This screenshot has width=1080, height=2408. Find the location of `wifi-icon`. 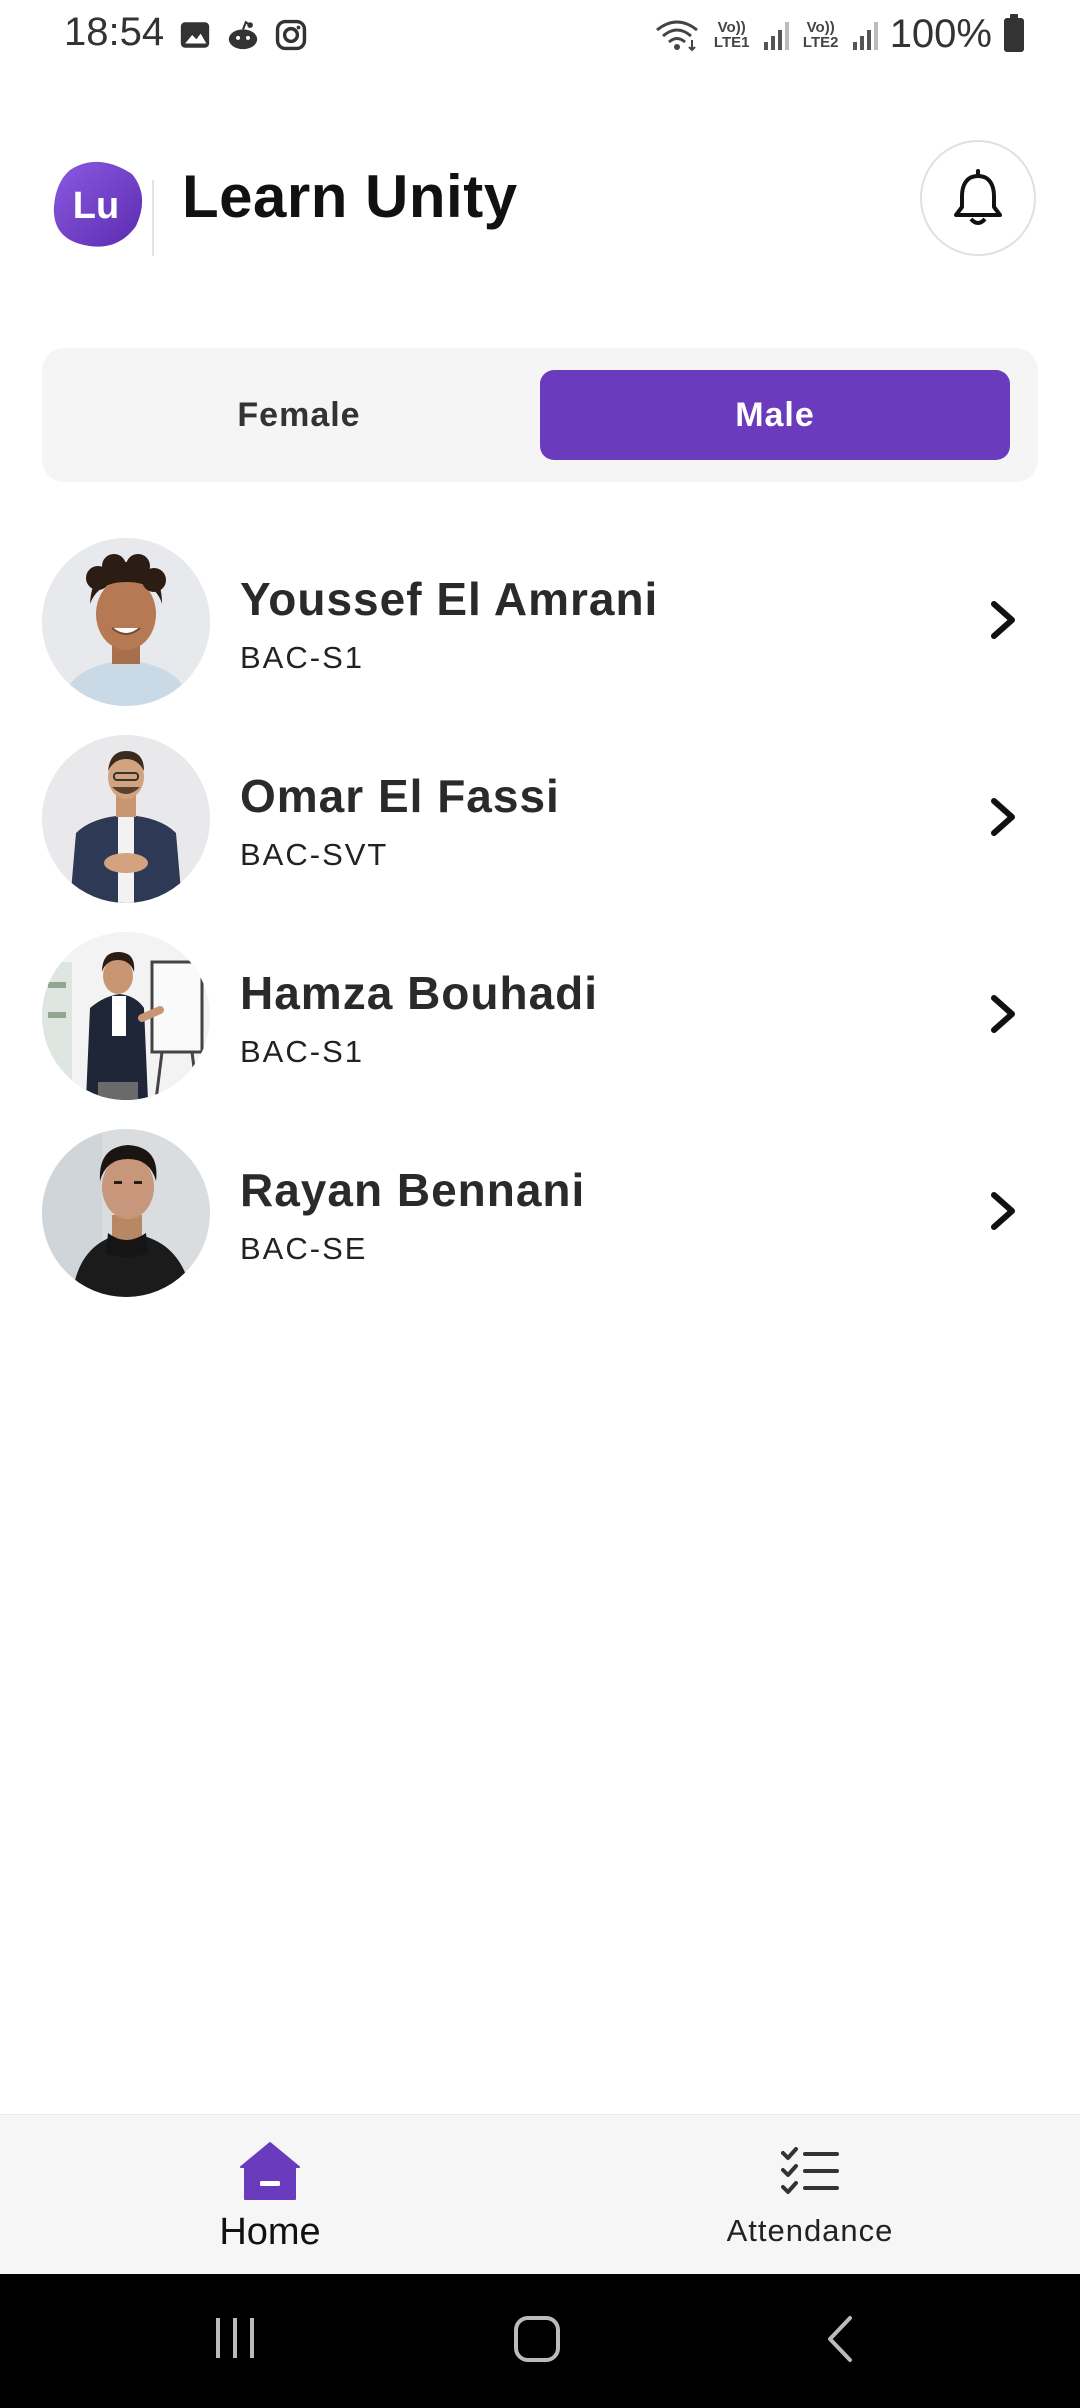

wifi-icon is located at coordinates (676, 35).